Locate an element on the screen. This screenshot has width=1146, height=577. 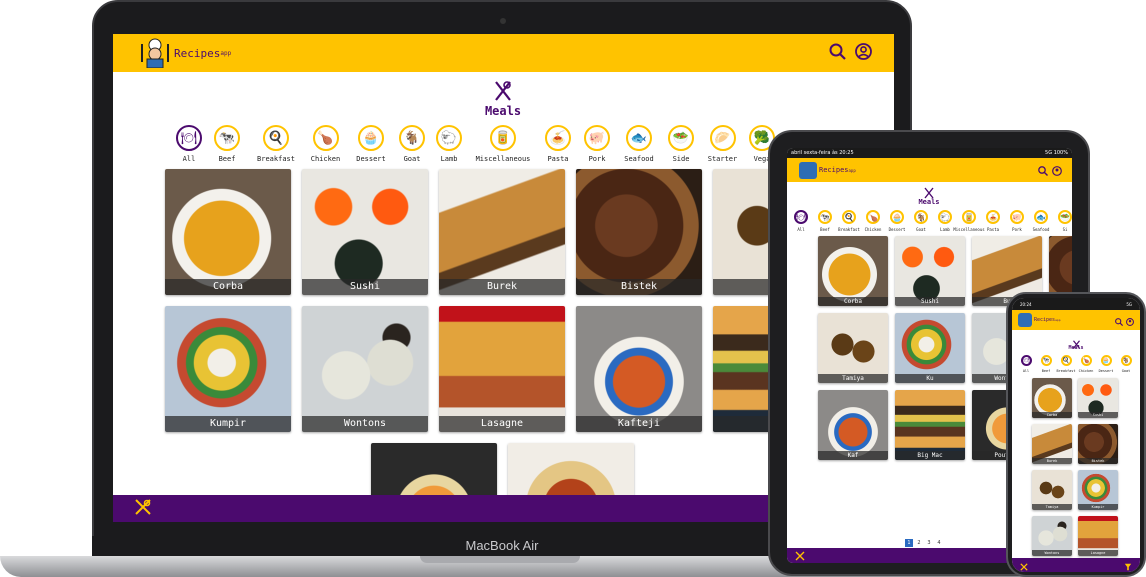
tablet-meal-card: Big Mac is located at coordinates (930, 425).